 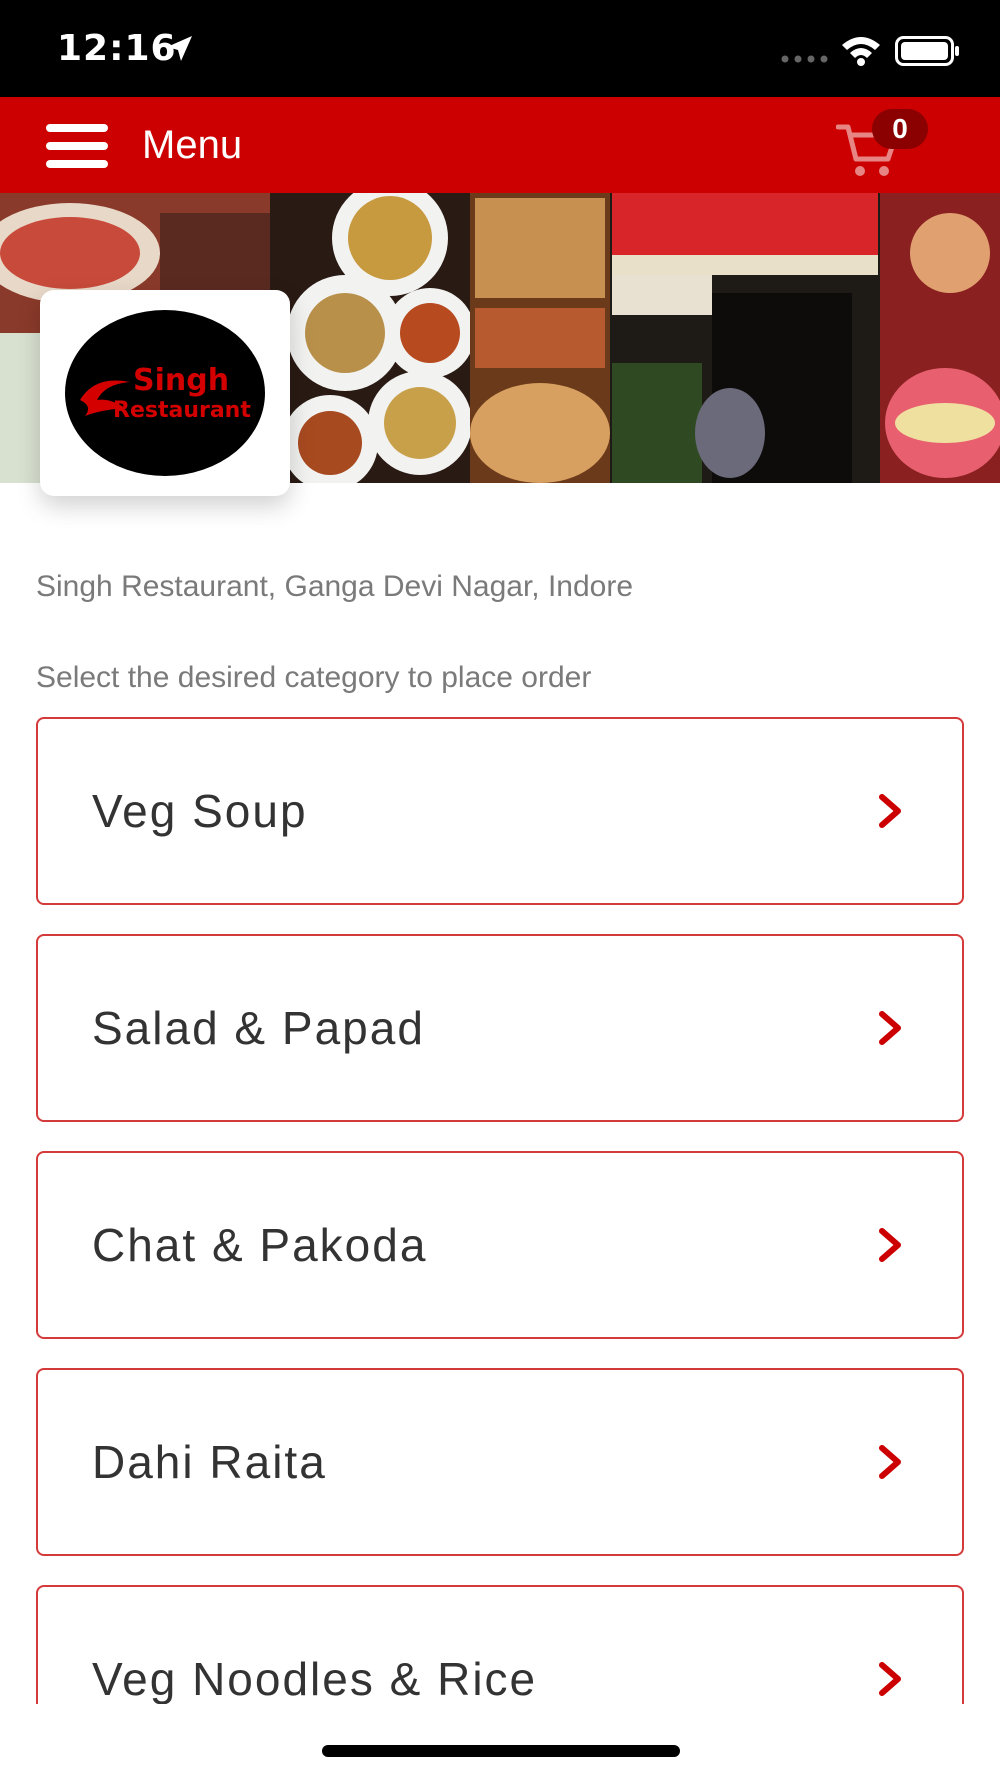 What do you see at coordinates (500, 1028) in the screenshot?
I see `category-item-salad-papad: Salad & Papad` at bounding box center [500, 1028].